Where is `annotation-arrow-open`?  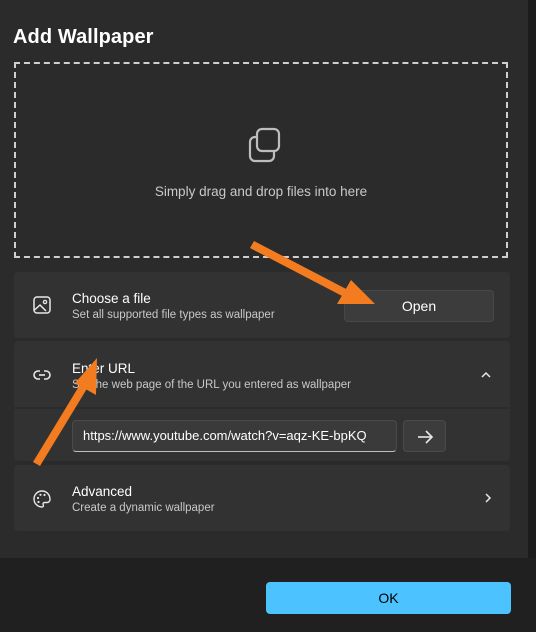 annotation-arrow-open is located at coordinates (312, 272).